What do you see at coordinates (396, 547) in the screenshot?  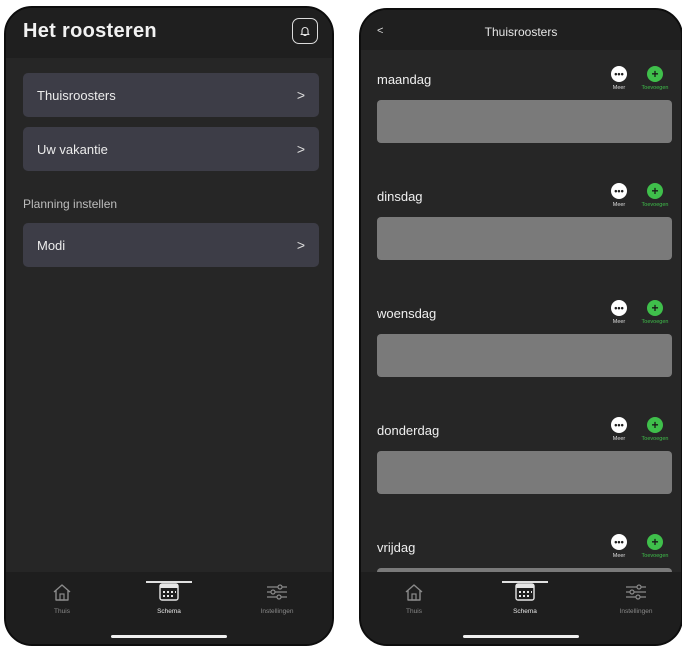 I see `day-name: vrijdag` at bounding box center [396, 547].